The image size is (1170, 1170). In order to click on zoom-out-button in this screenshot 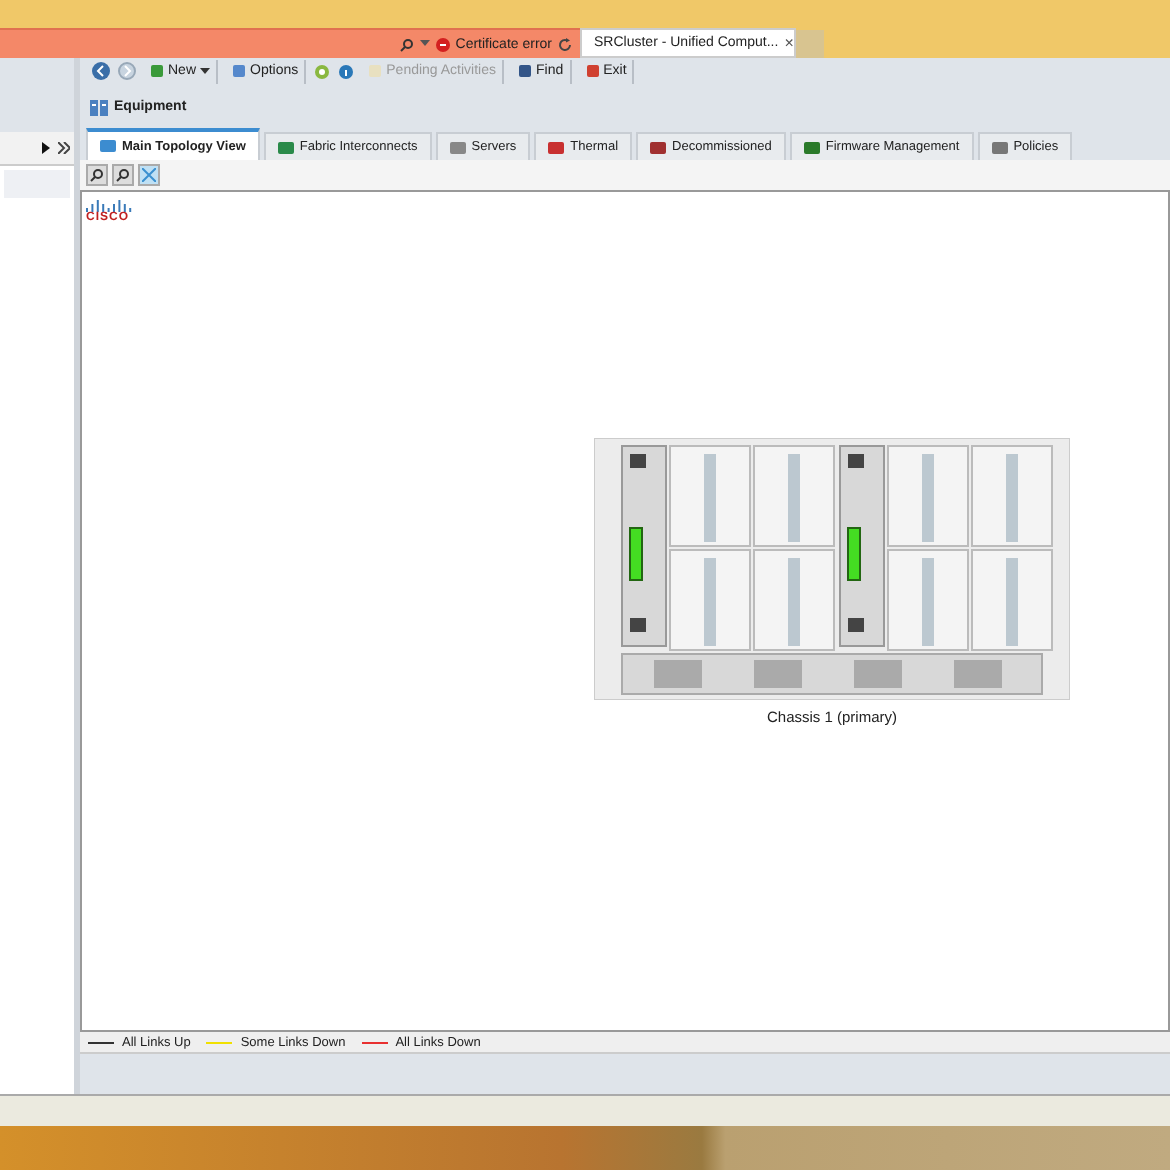, I will do `click(123, 175)`.